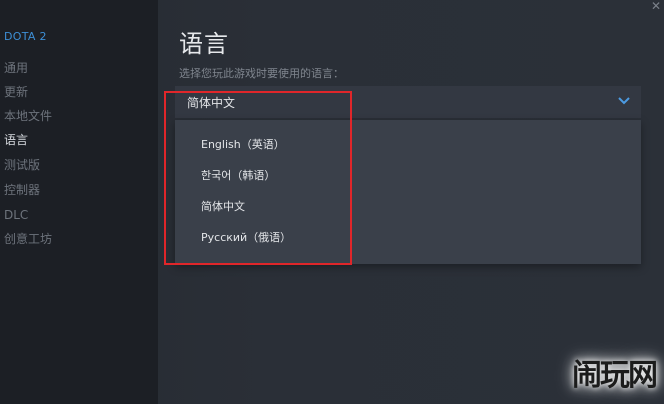 This screenshot has height=404, width=664. Describe the element at coordinates (16, 215) in the screenshot. I see `sidebar-item-dlc: DLC` at that location.